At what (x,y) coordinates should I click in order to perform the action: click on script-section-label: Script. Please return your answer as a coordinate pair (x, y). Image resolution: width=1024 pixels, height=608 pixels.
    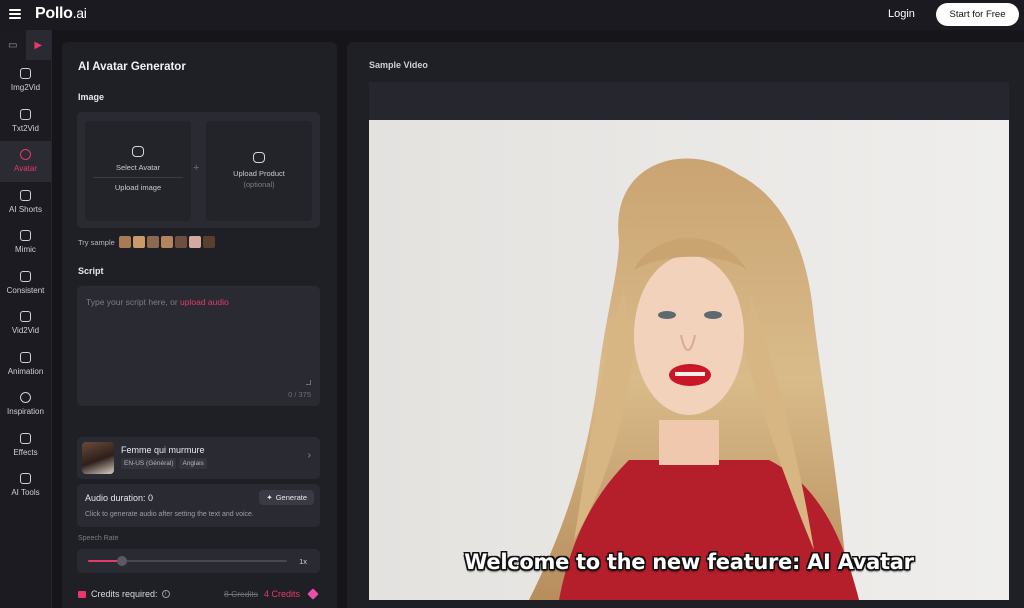
    Looking at the image, I should click on (91, 271).